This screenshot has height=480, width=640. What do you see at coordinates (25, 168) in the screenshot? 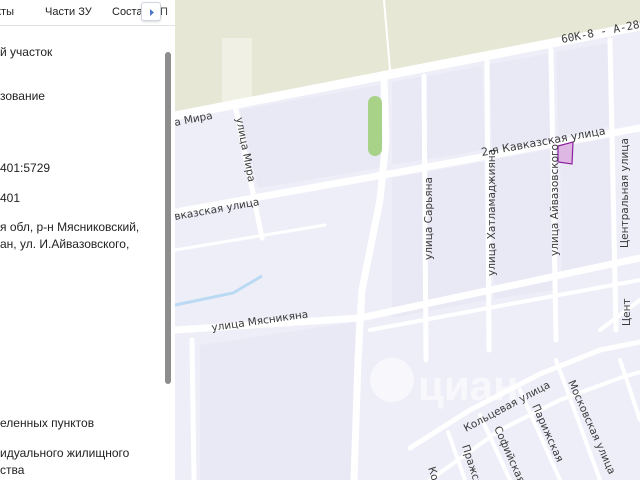
I see `cadastral-number-value: 401:5729` at bounding box center [25, 168].